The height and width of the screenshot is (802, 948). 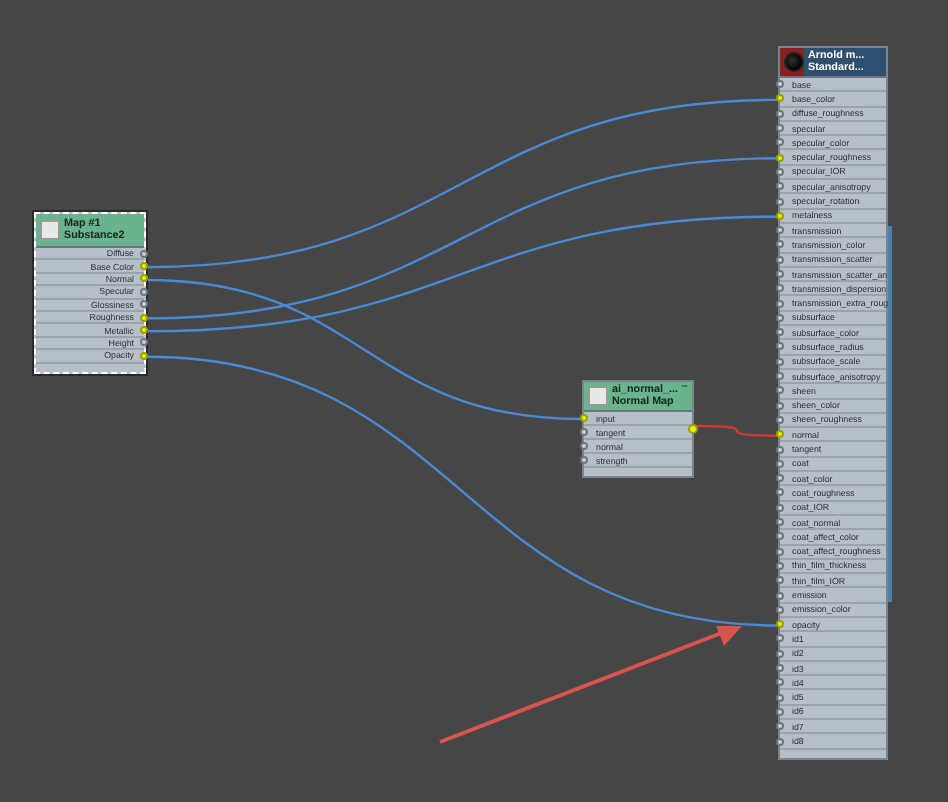 What do you see at coordinates (833, 403) in the screenshot?
I see `node-card` at bounding box center [833, 403].